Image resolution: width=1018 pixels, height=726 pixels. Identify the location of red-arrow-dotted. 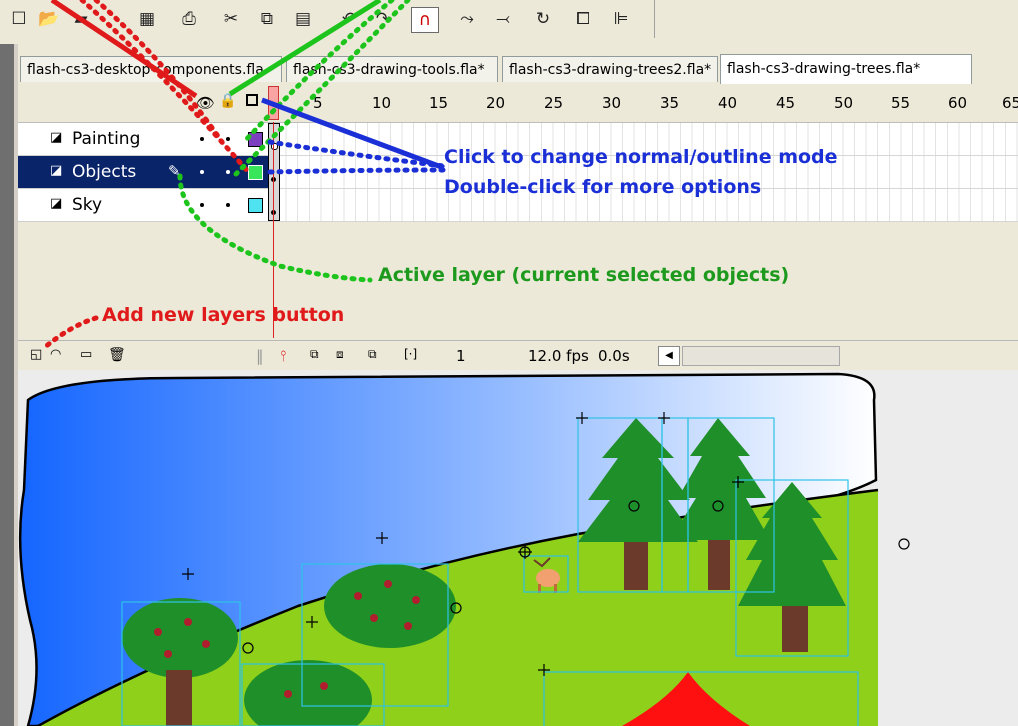
(166, 88).